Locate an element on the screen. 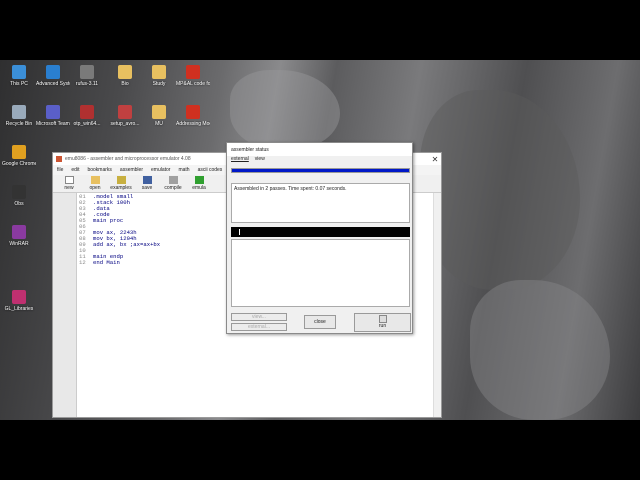 The width and height of the screenshot is (640, 480). code-text: add ax, bx ;ax=ax+bx is located at coordinates (127, 244).